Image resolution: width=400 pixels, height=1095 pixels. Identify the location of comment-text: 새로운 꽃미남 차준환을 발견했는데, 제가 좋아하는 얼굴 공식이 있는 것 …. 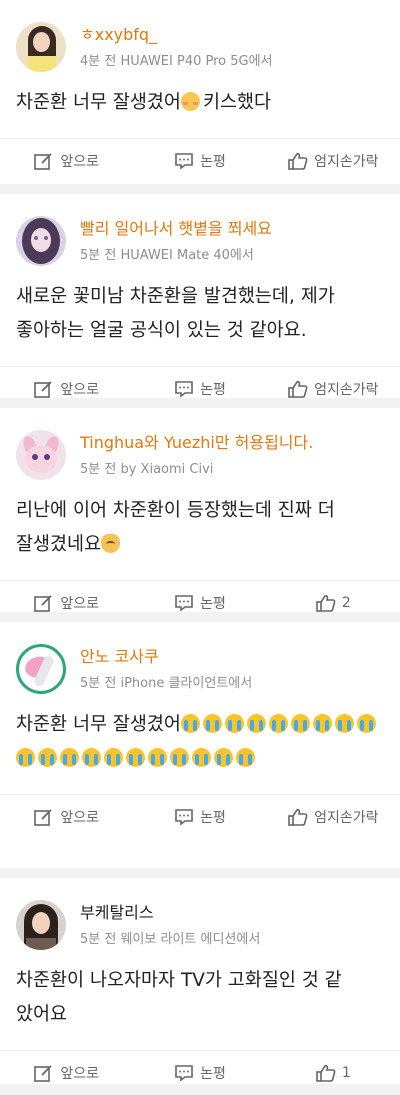
(200, 307).